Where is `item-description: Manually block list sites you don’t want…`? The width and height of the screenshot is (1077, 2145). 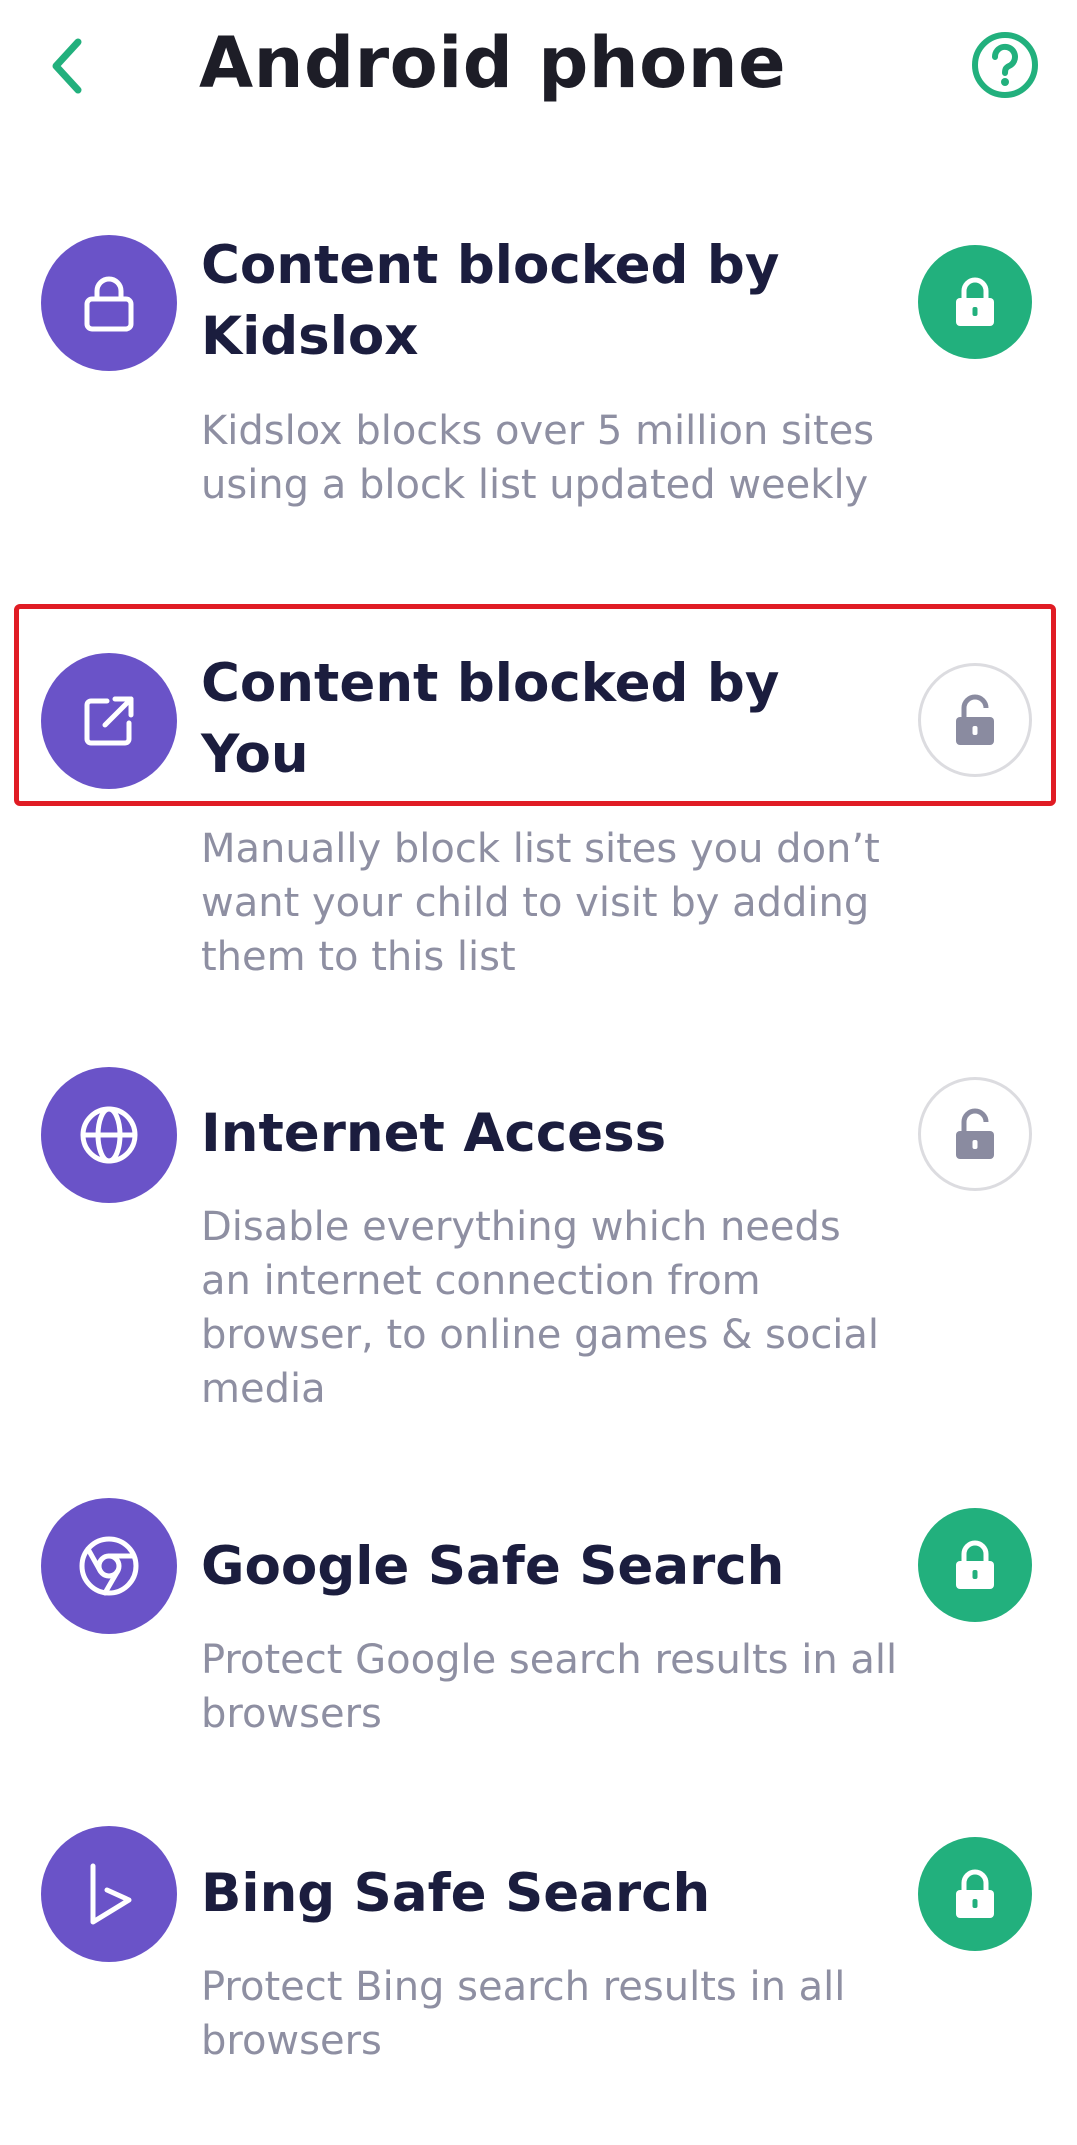 item-description: Manually block list sites you don’t want… is located at coordinates (540, 903).